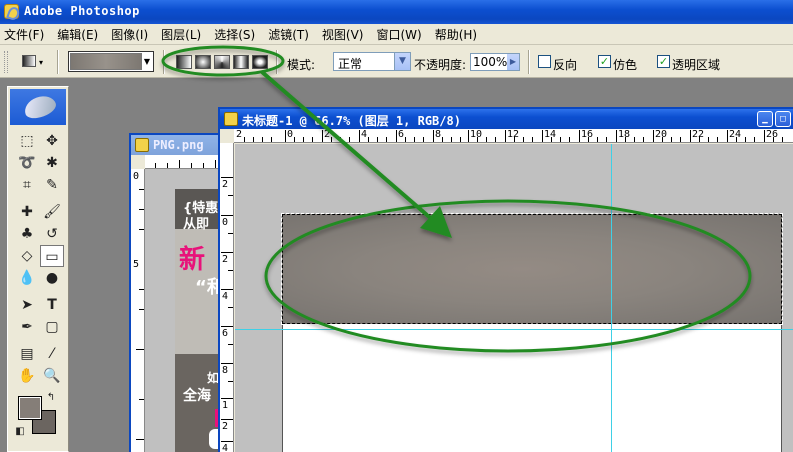 This screenshot has height=452, width=793. Describe the element at coordinates (20, 432) in the screenshot. I see `default-colors-icon: ◧` at that location.